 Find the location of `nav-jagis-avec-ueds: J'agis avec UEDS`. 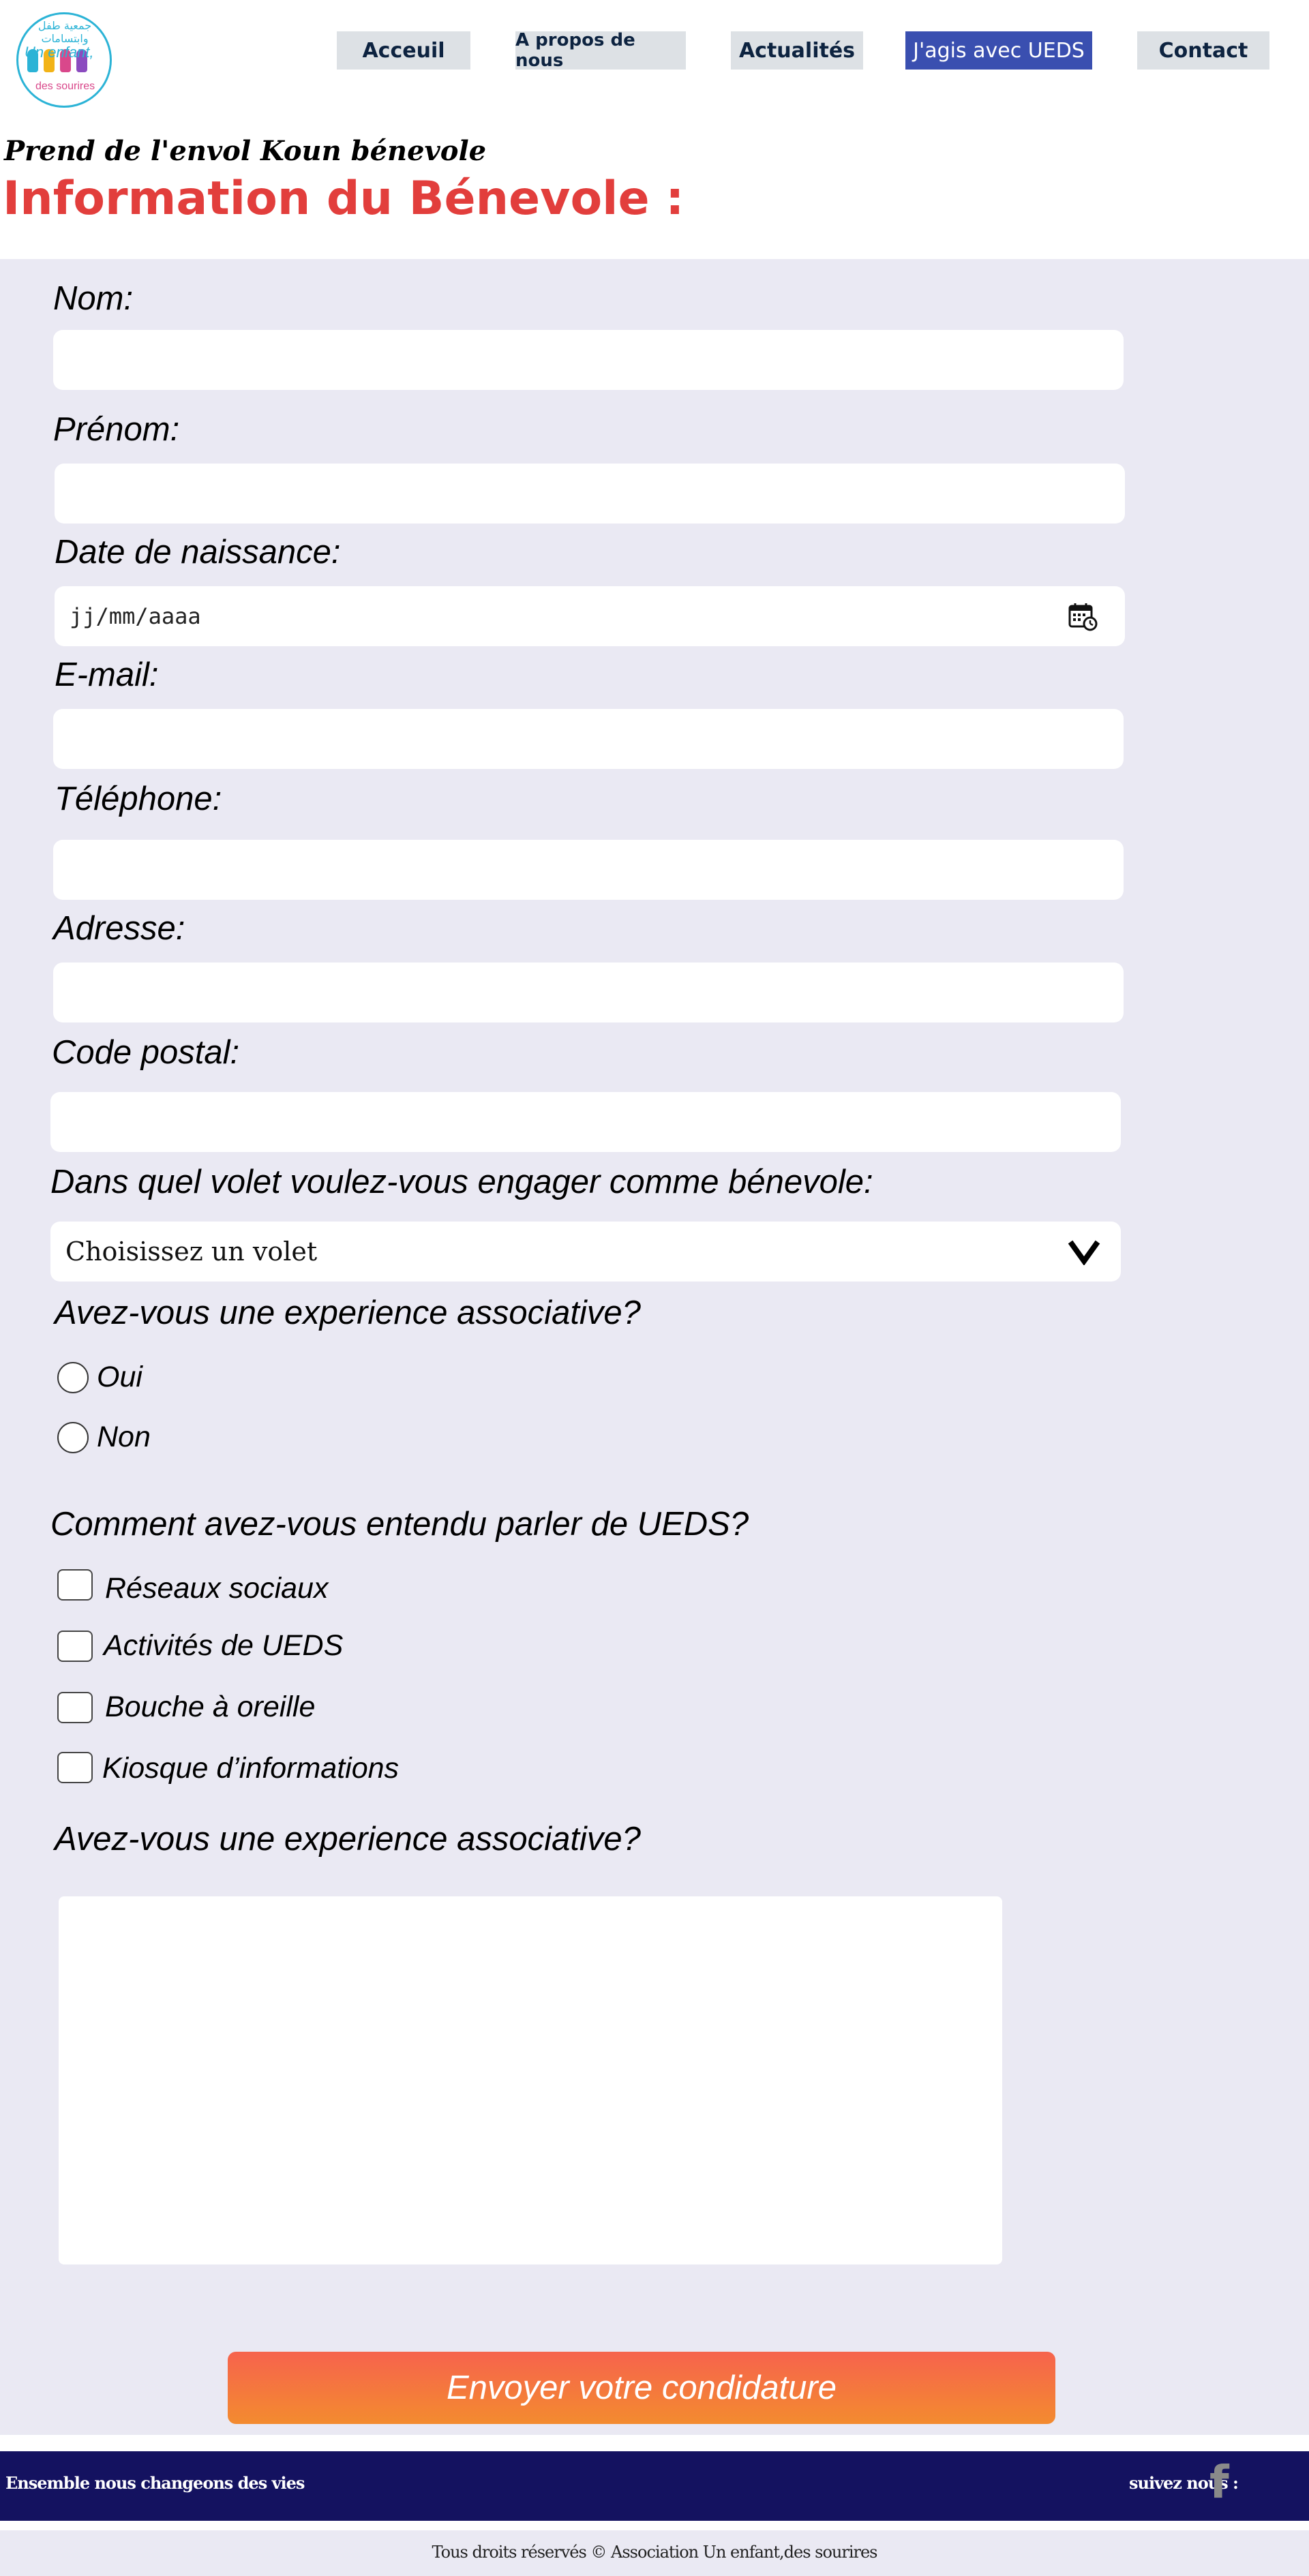

nav-jagis-avec-ueds: J'agis avec UEDS is located at coordinates (998, 50).